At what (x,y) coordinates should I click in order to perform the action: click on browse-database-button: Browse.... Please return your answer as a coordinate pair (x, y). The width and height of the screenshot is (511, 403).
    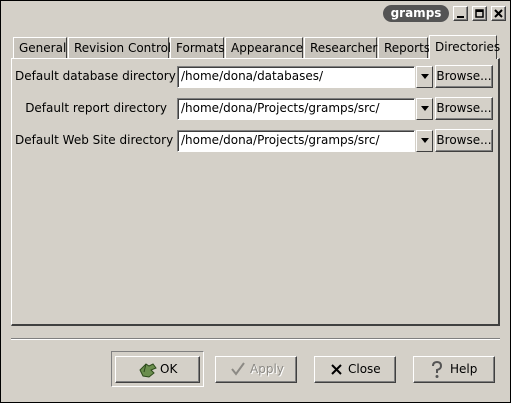
    Looking at the image, I should click on (464, 76).